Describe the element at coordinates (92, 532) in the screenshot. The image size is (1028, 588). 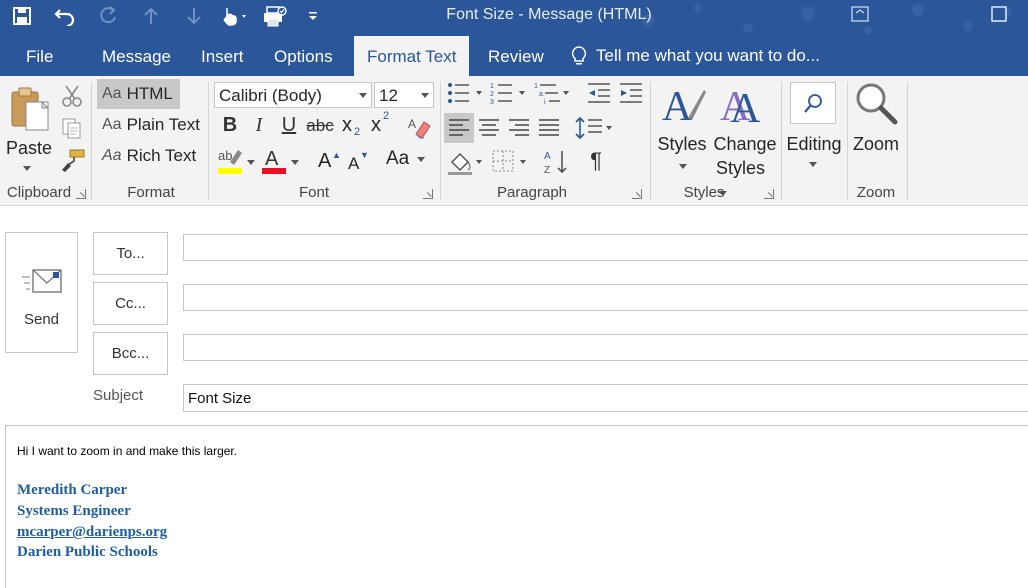
I see `signature-email-link: mcarper@darienps.org` at that location.